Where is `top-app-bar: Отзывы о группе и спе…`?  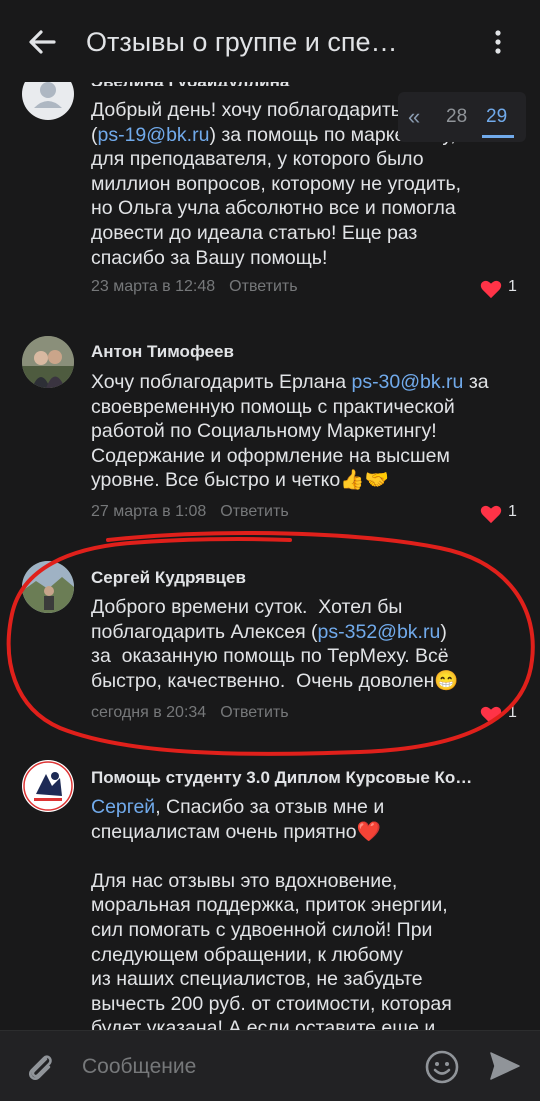 top-app-bar: Отзывы о группе и спе… is located at coordinates (270, 41).